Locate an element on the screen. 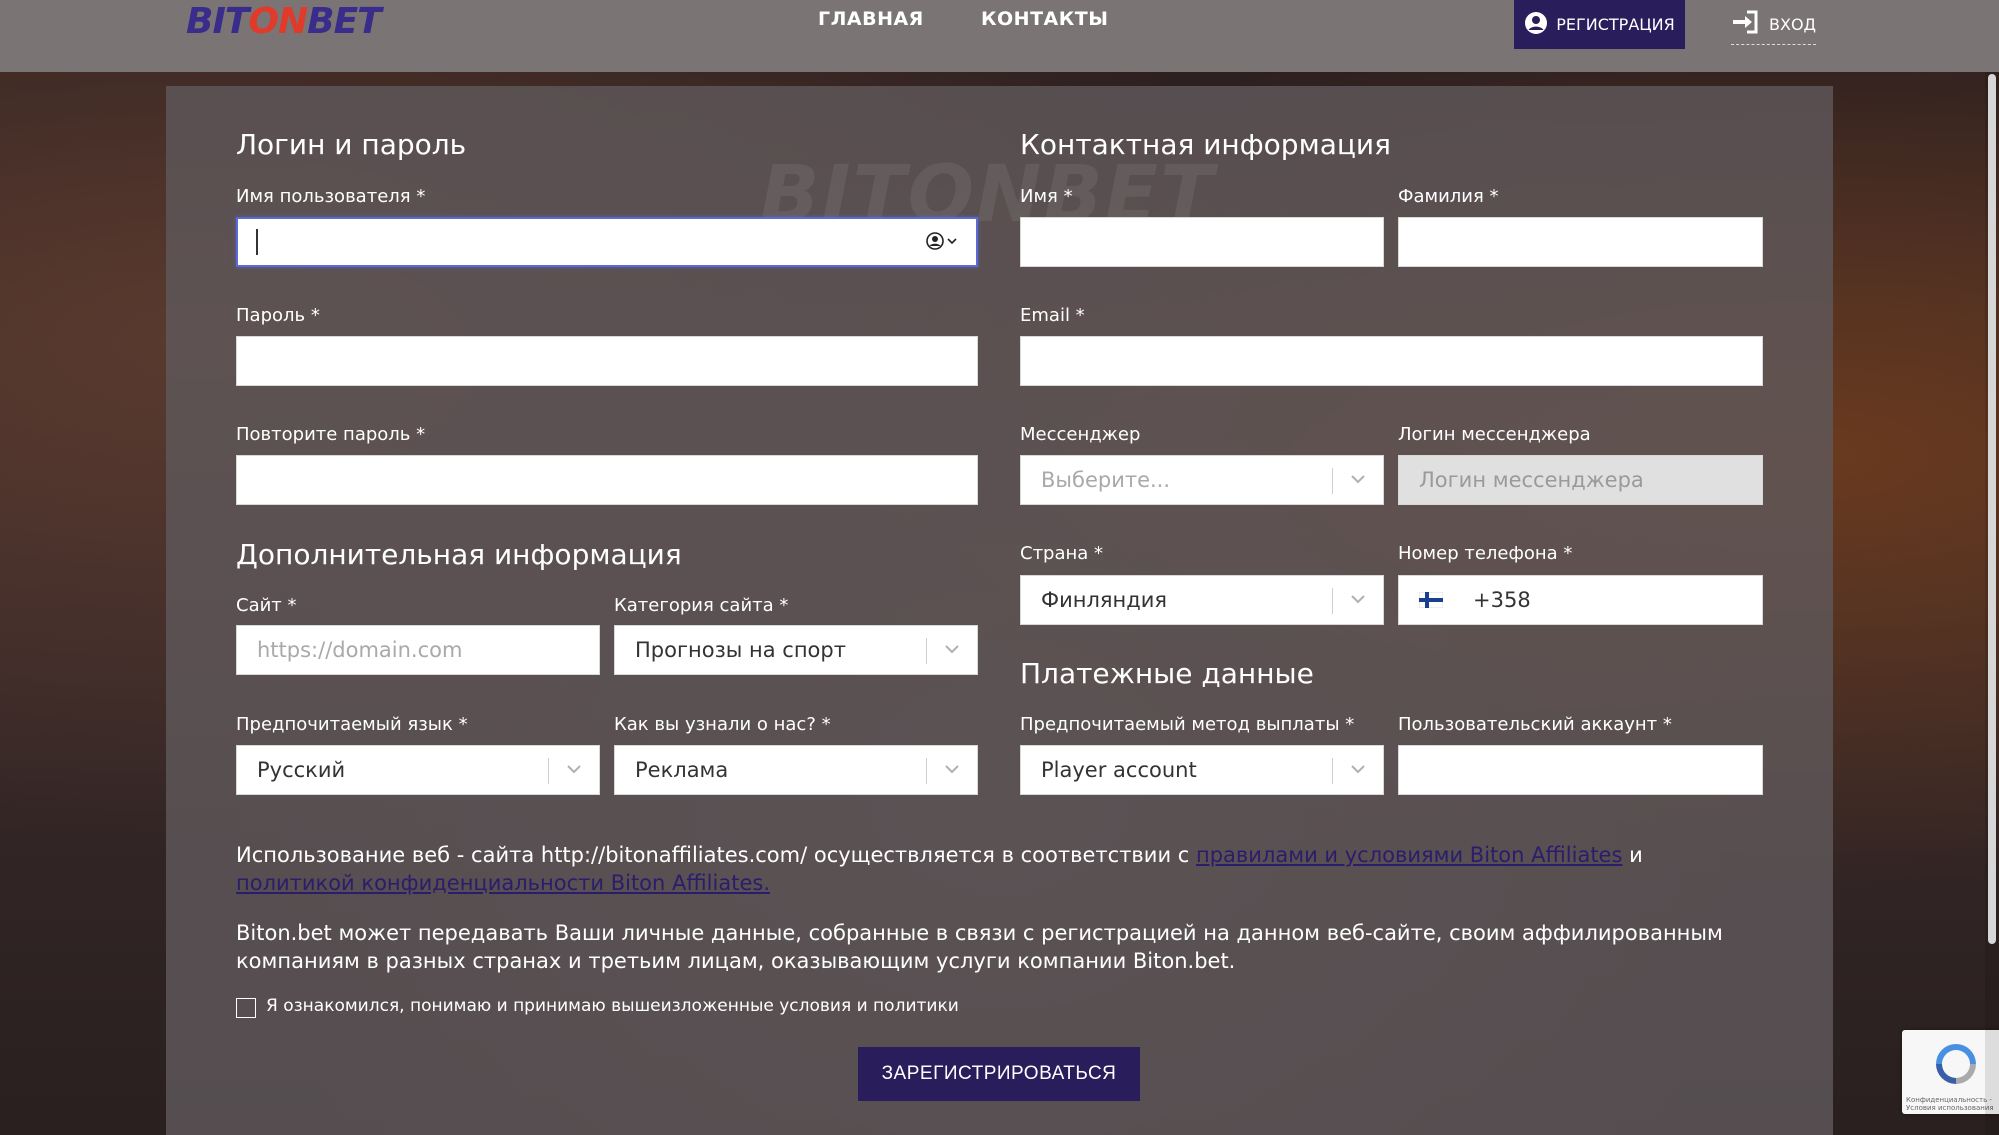 The width and height of the screenshot is (1999, 1135). terms-link: правилами и условиями Biton Affiliates is located at coordinates (1409, 855).